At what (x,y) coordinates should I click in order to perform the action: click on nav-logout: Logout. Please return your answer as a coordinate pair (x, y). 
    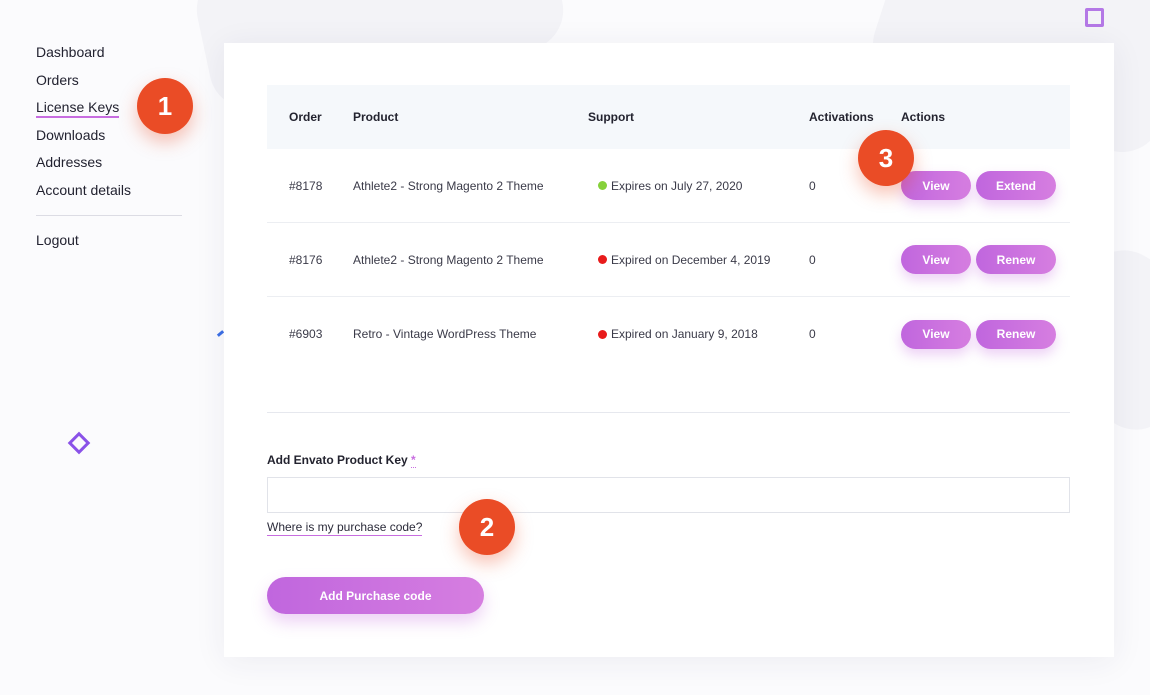
    Looking at the image, I should click on (109, 244).